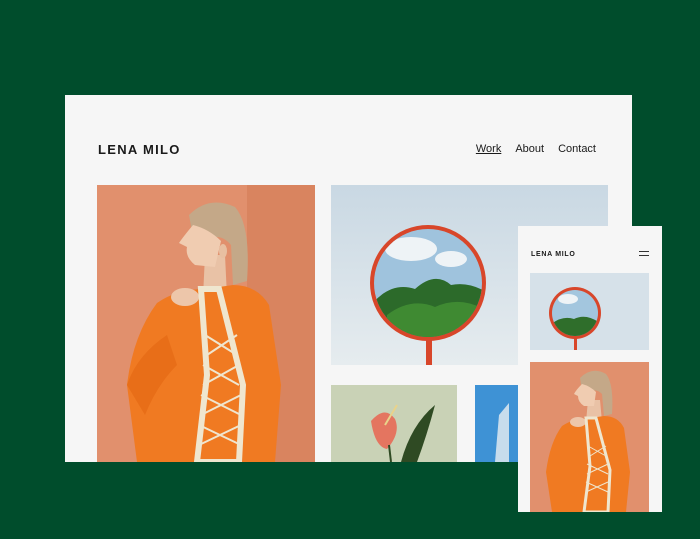 Image resolution: width=700 pixels, height=539 pixels. What do you see at coordinates (577, 149) in the screenshot?
I see `nav-item-contact: Contact` at bounding box center [577, 149].